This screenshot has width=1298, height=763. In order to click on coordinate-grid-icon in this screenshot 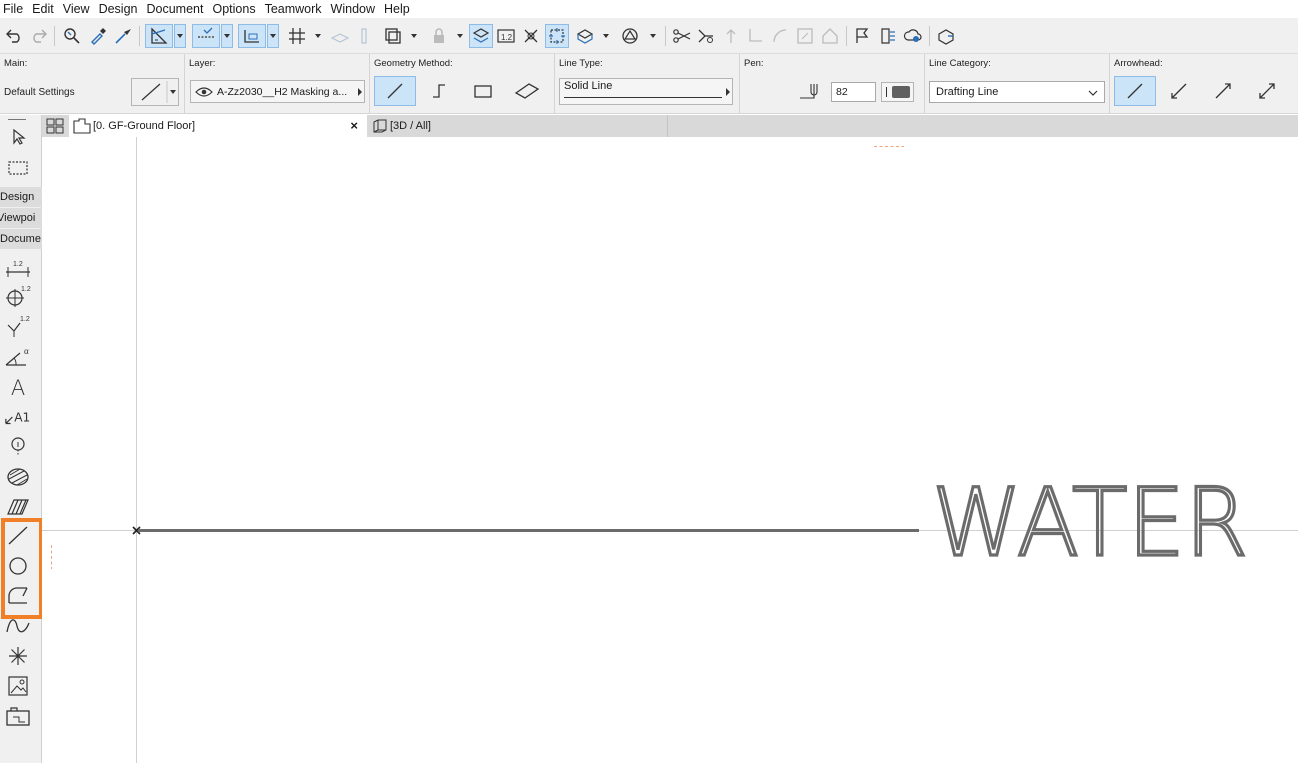, I will do `click(251, 36)`.